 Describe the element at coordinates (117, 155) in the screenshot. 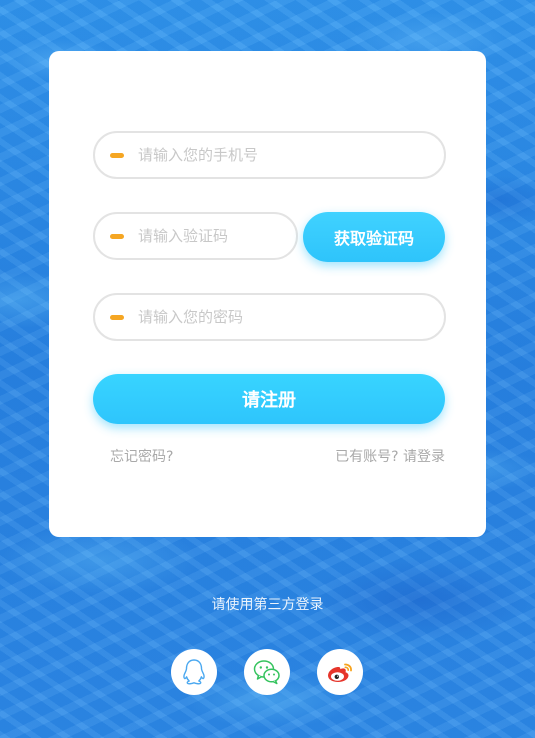

I see `phone-marker-icon` at that location.